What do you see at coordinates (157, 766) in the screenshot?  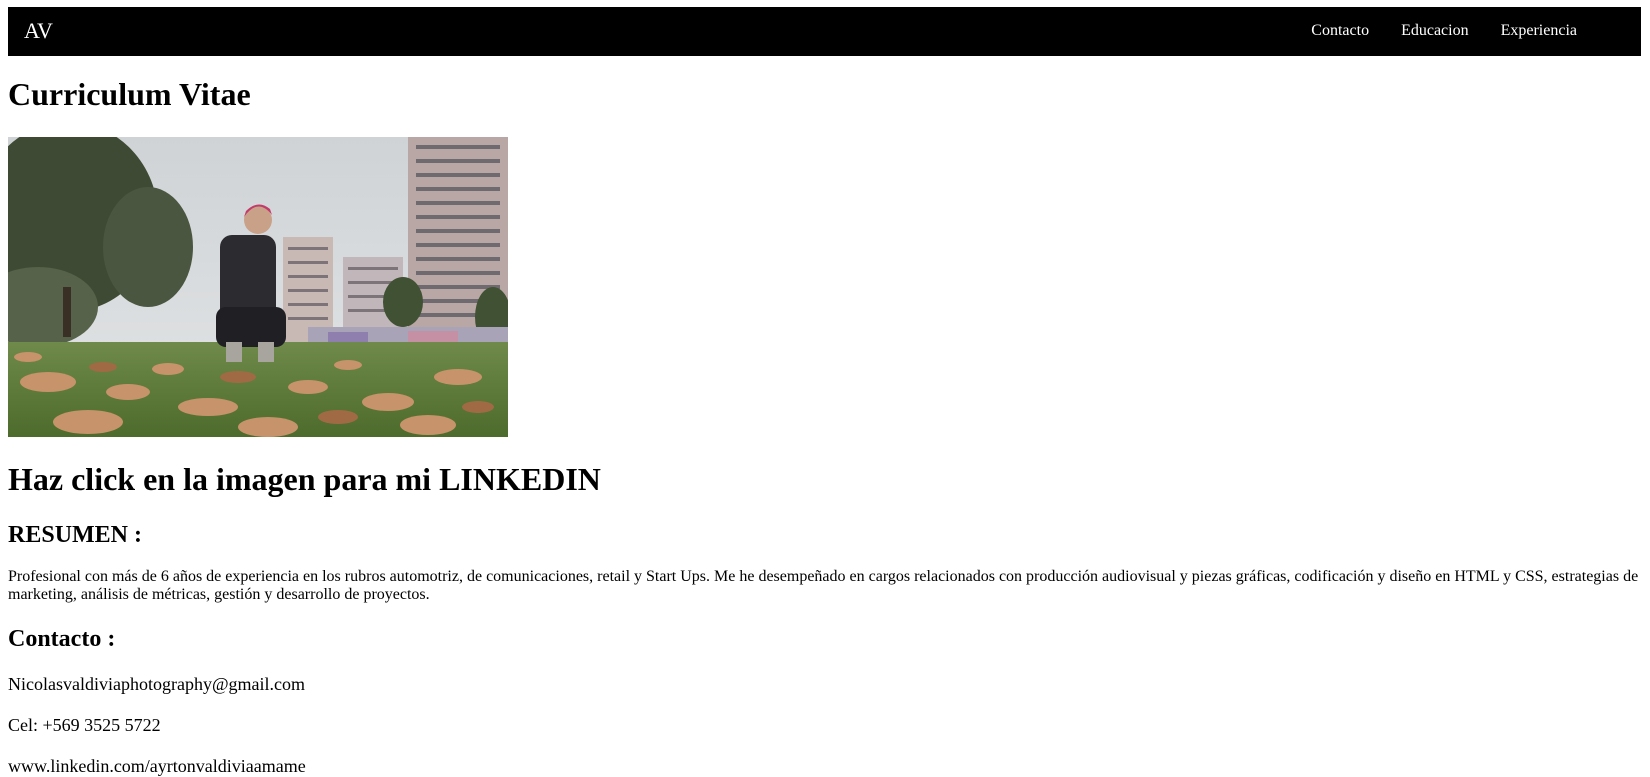 I see `contact-linkedin-url: www.linkedin.com/ayrtonvaldiviaamame` at bounding box center [157, 766].